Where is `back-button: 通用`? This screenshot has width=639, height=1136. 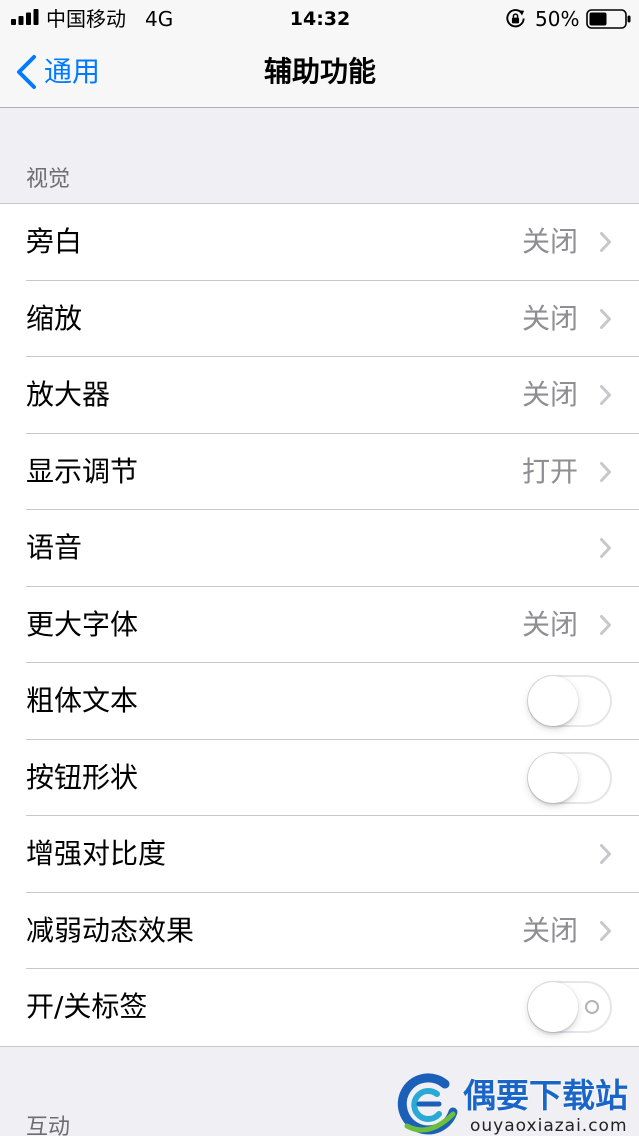
back-button: 通用 is located at coordinates (58, 72).